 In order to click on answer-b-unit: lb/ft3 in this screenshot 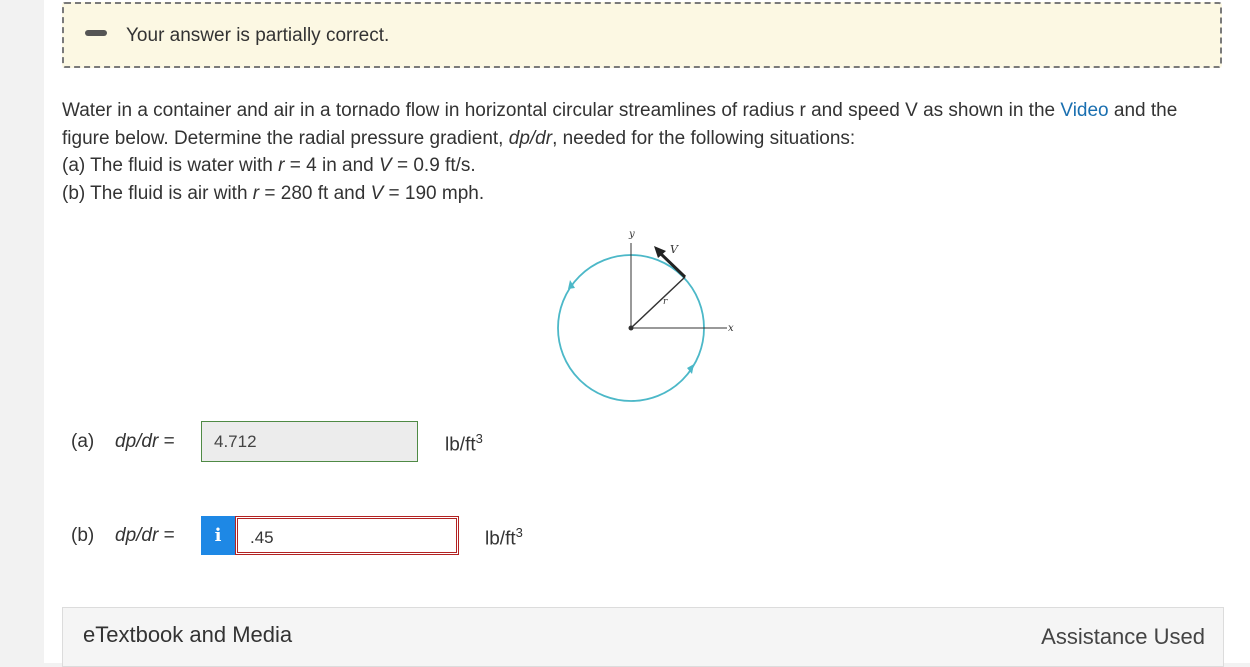, I will do `click(504, 537)`.